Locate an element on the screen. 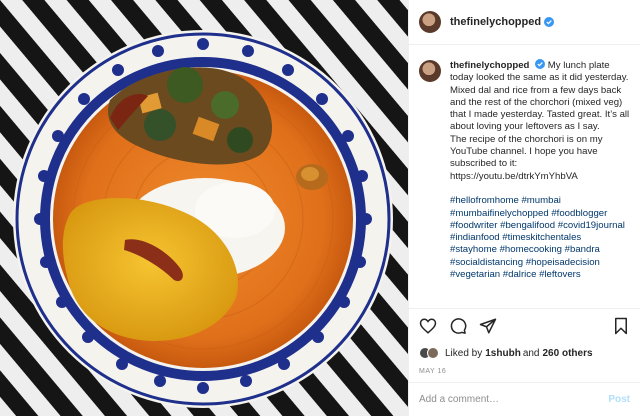 The image size is (640, 416). post-header: thefinelychopped is located at coordinates (524, 22).